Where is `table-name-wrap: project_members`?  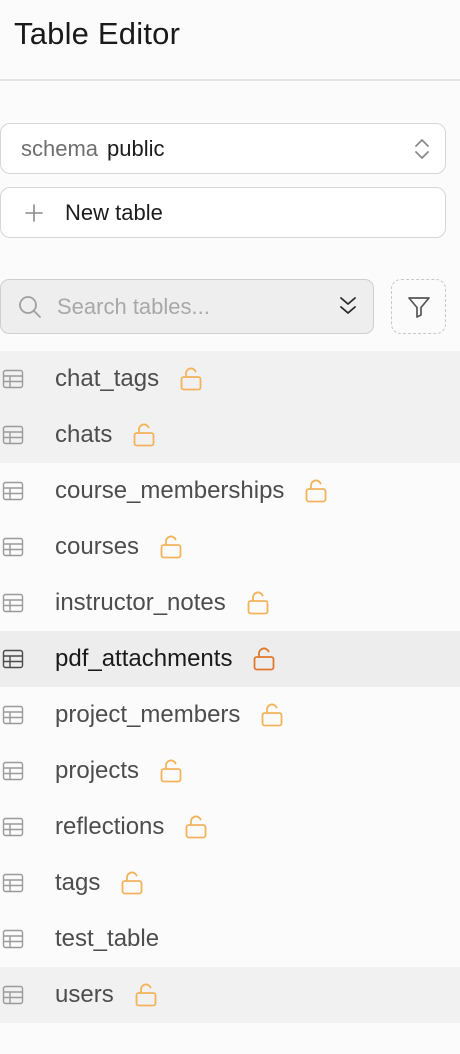
table-name-wrap: project_members is located at coordinates (169, 715).